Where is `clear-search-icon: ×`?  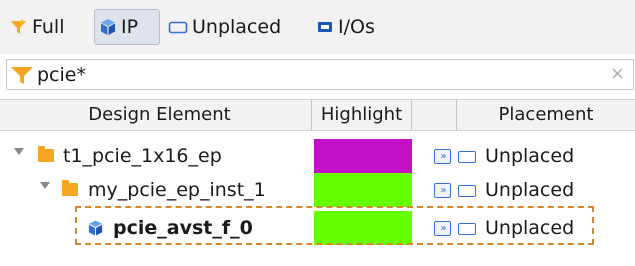 clear-search-icon: × is located at coordinates (617, 73).